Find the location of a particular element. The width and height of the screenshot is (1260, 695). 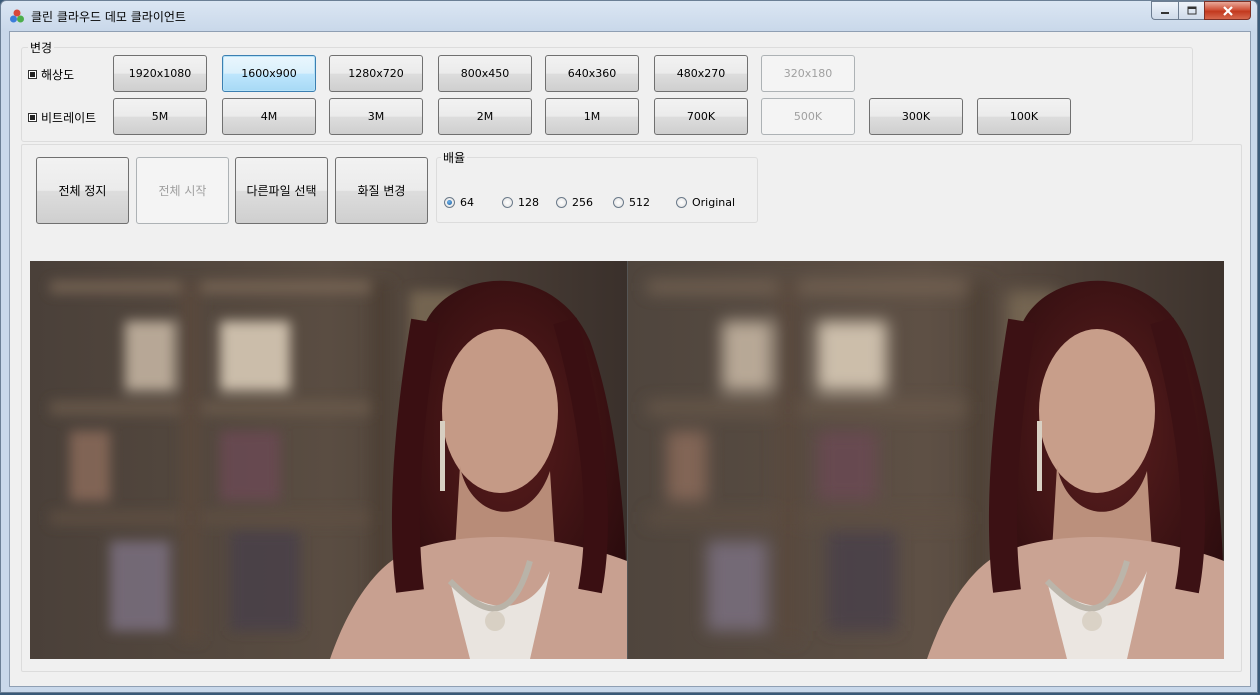

resolution-label-text: 해상도 is located at coordinates (58, 75).